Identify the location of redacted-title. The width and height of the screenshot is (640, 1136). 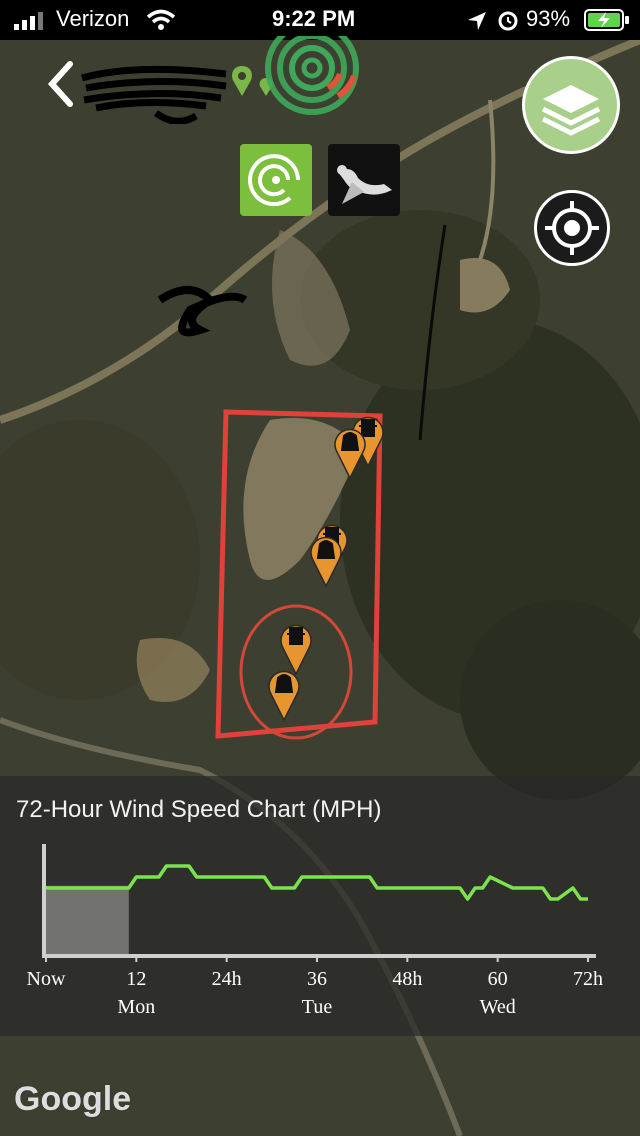
(154, 94).